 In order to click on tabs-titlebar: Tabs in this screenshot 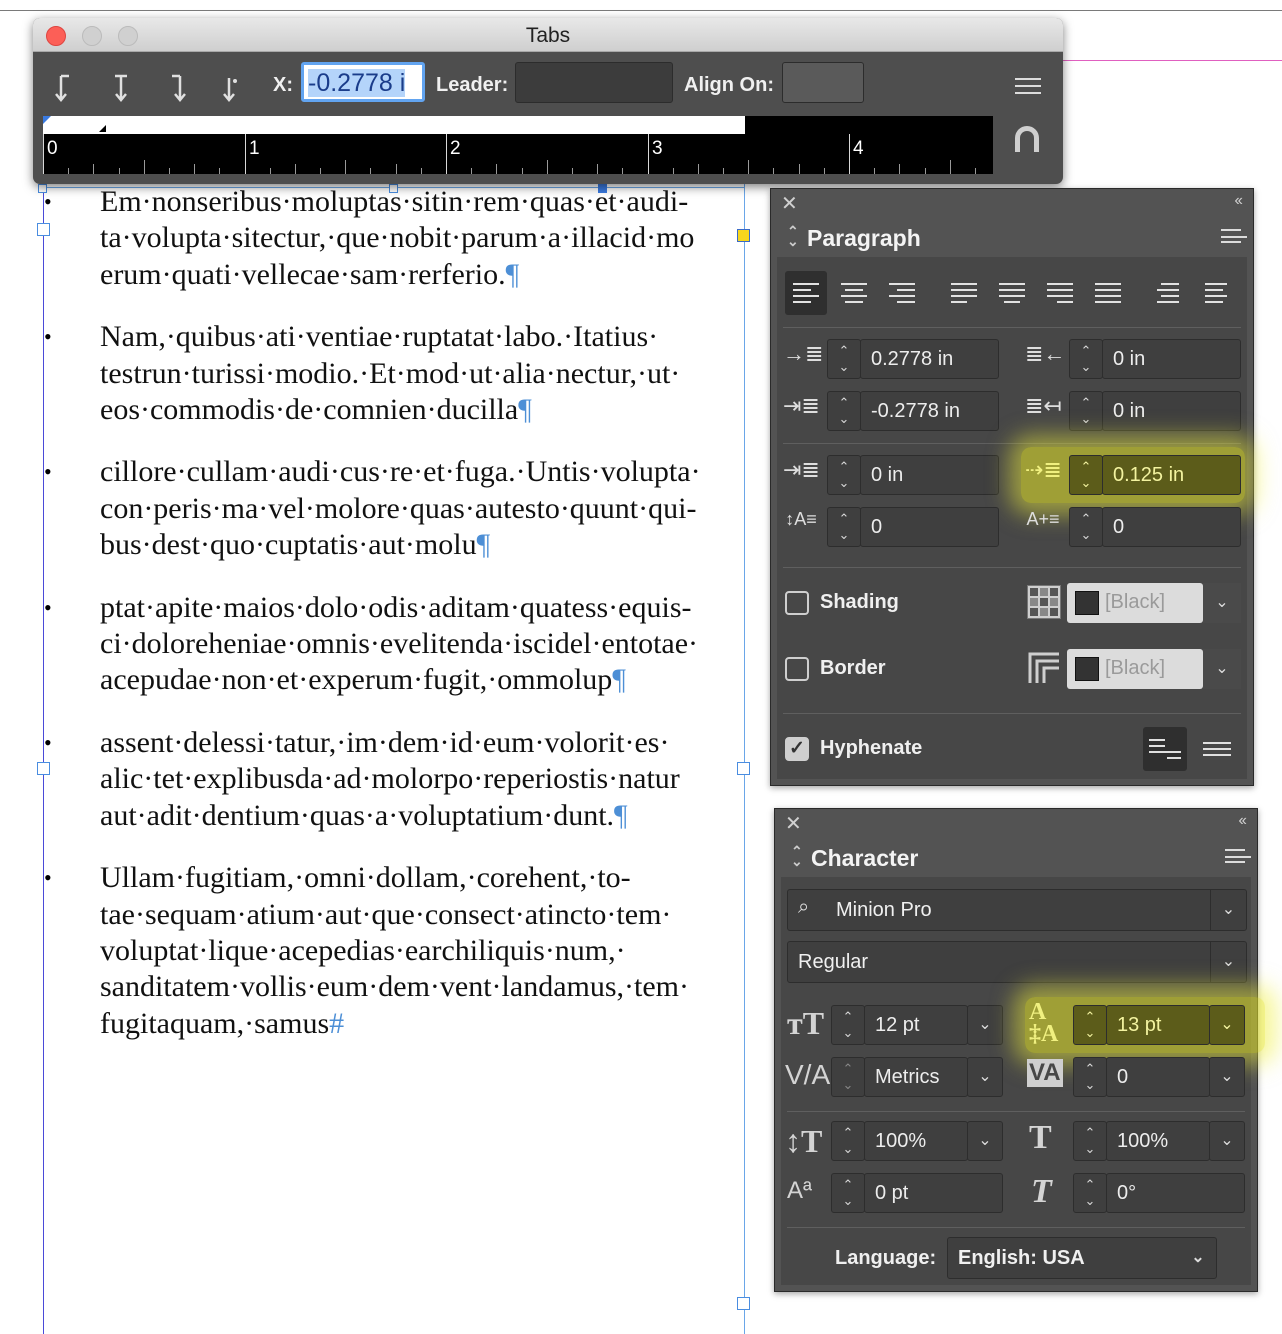, I will do `click(548, 35)`.